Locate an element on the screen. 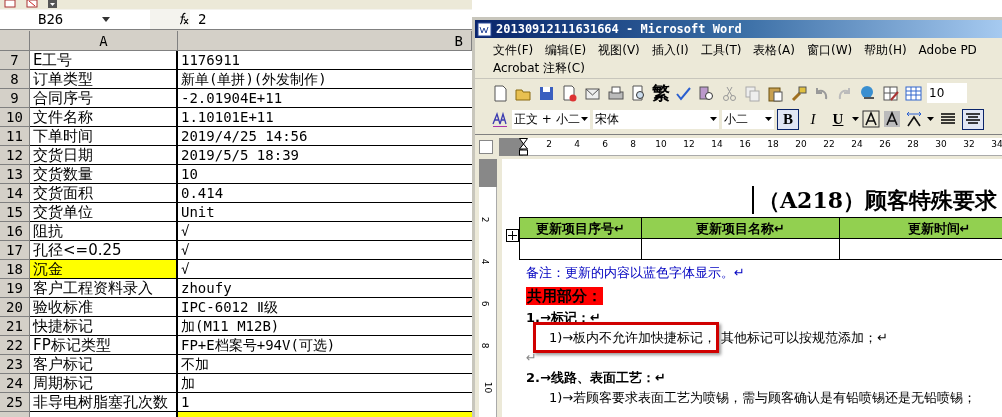 The image size is (1002, 417). table-cell: IPC-6012 Ⅱ级 is located at coordinates (325, 307).